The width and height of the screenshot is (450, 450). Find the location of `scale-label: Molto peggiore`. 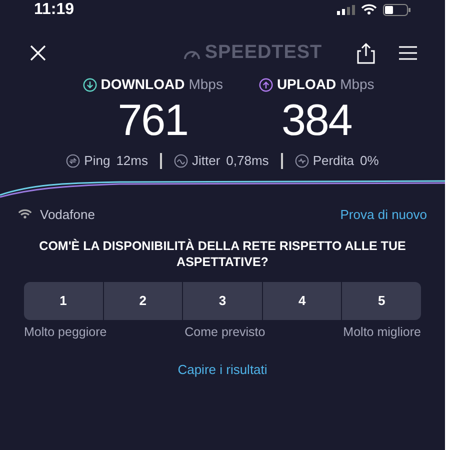

scale-label: Molto peggiore is located at coordinates (65, 332).